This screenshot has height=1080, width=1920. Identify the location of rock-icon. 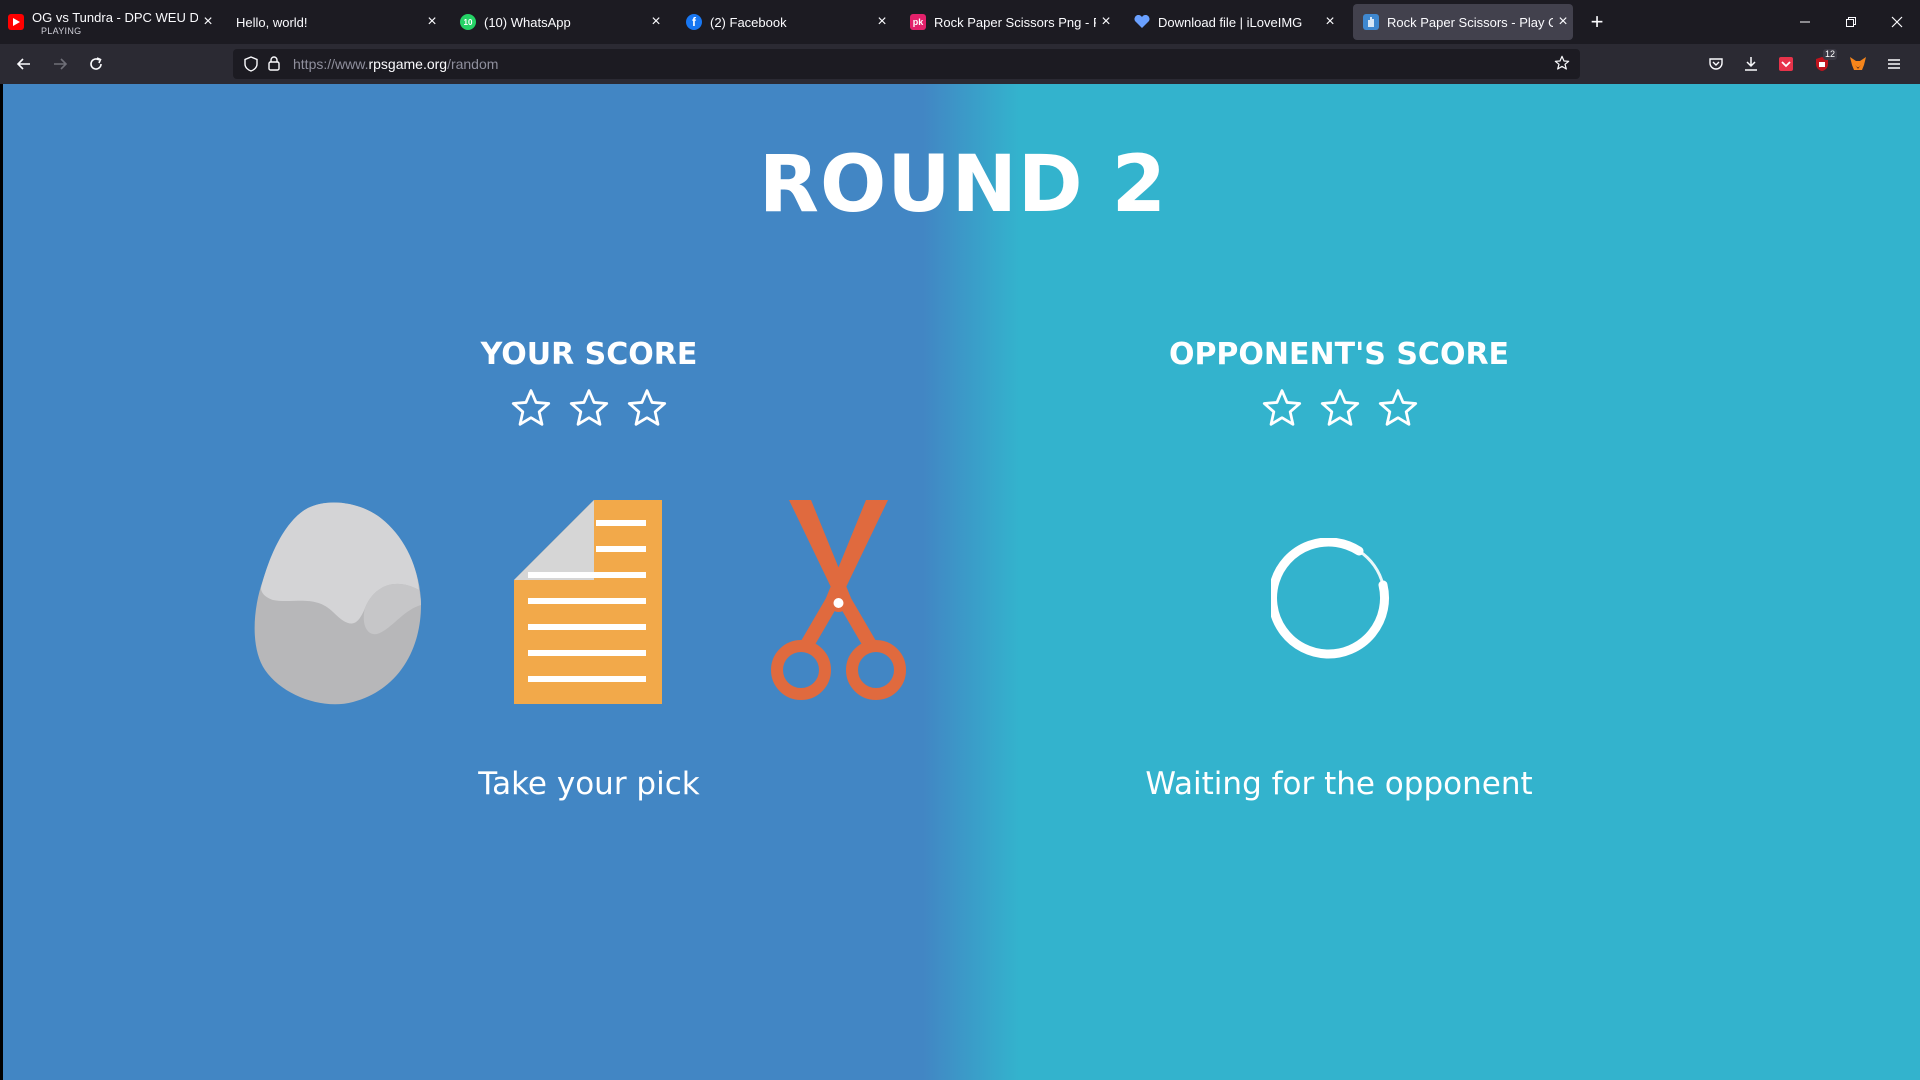
(337, 603).